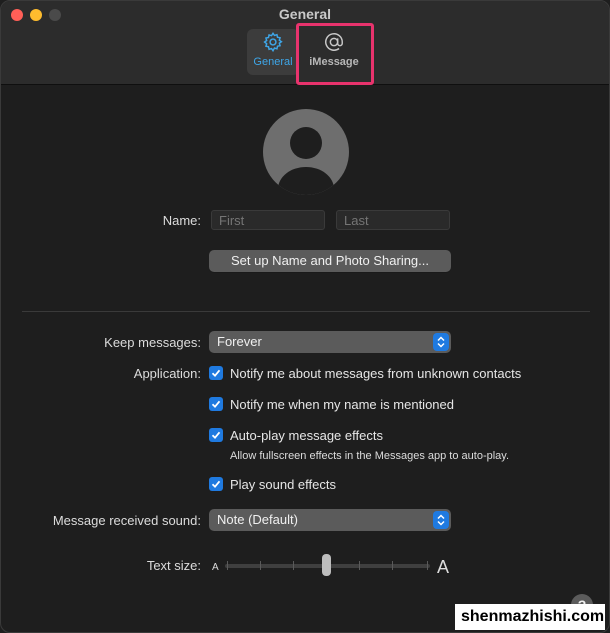  What do you see at coordinates (393, 220) in the screenshot?
I see `last-name-field` at bounding box center [393, 220].